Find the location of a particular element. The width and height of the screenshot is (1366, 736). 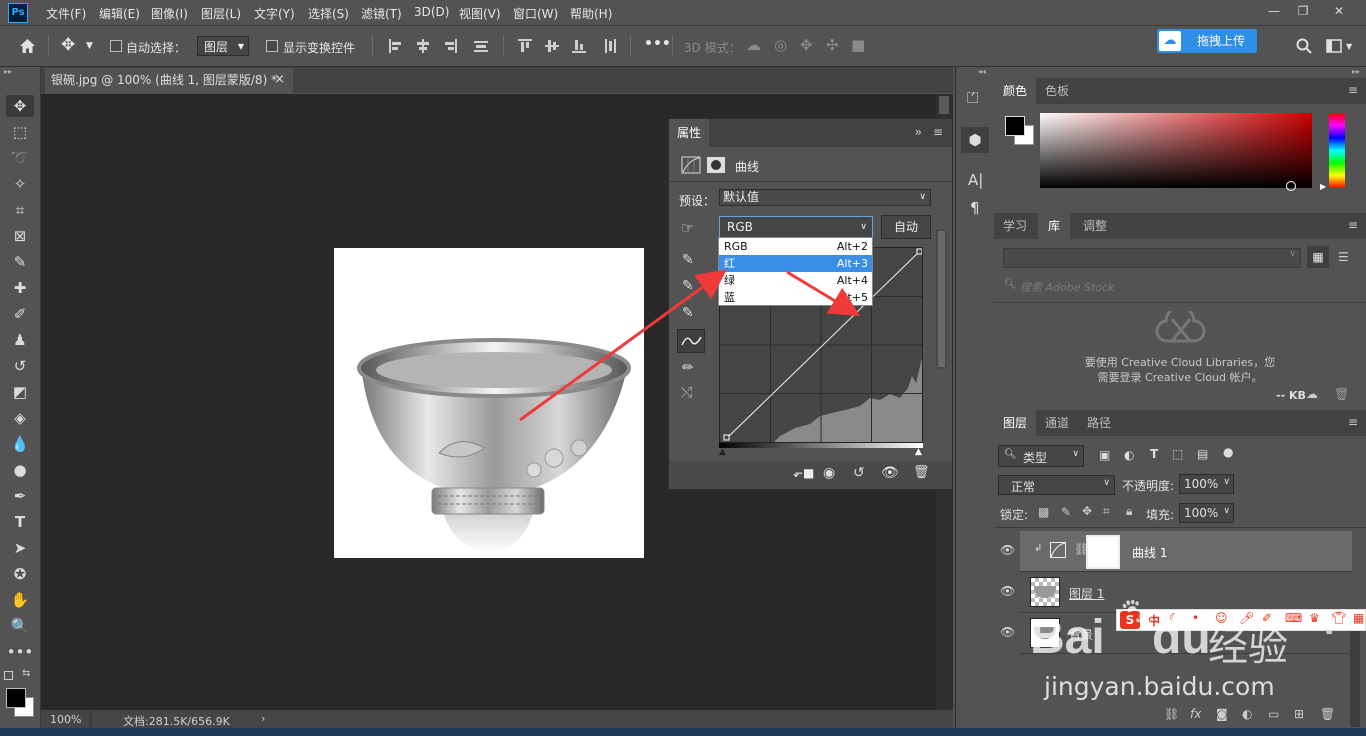

healing-brush-icon: ✚ is located at coordinates (20, 288).